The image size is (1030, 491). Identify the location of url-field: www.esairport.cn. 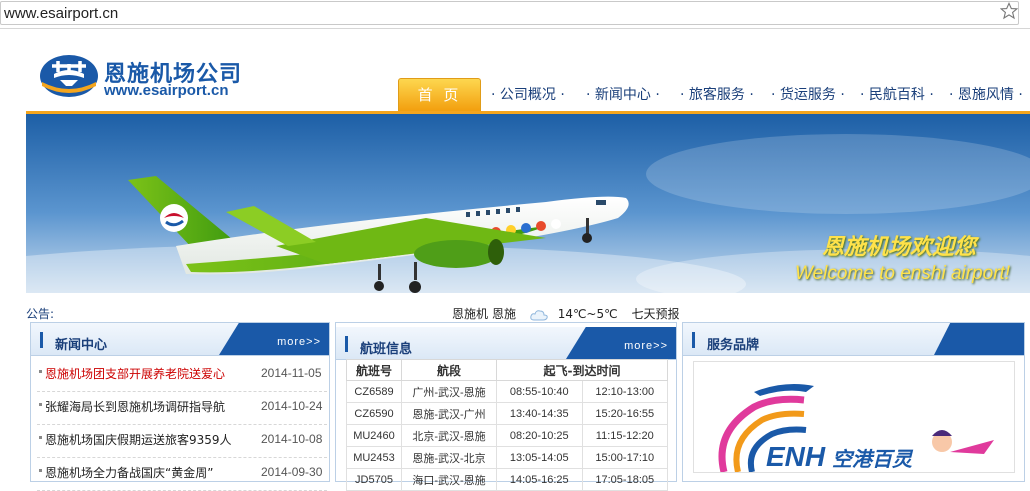
(509, 13).